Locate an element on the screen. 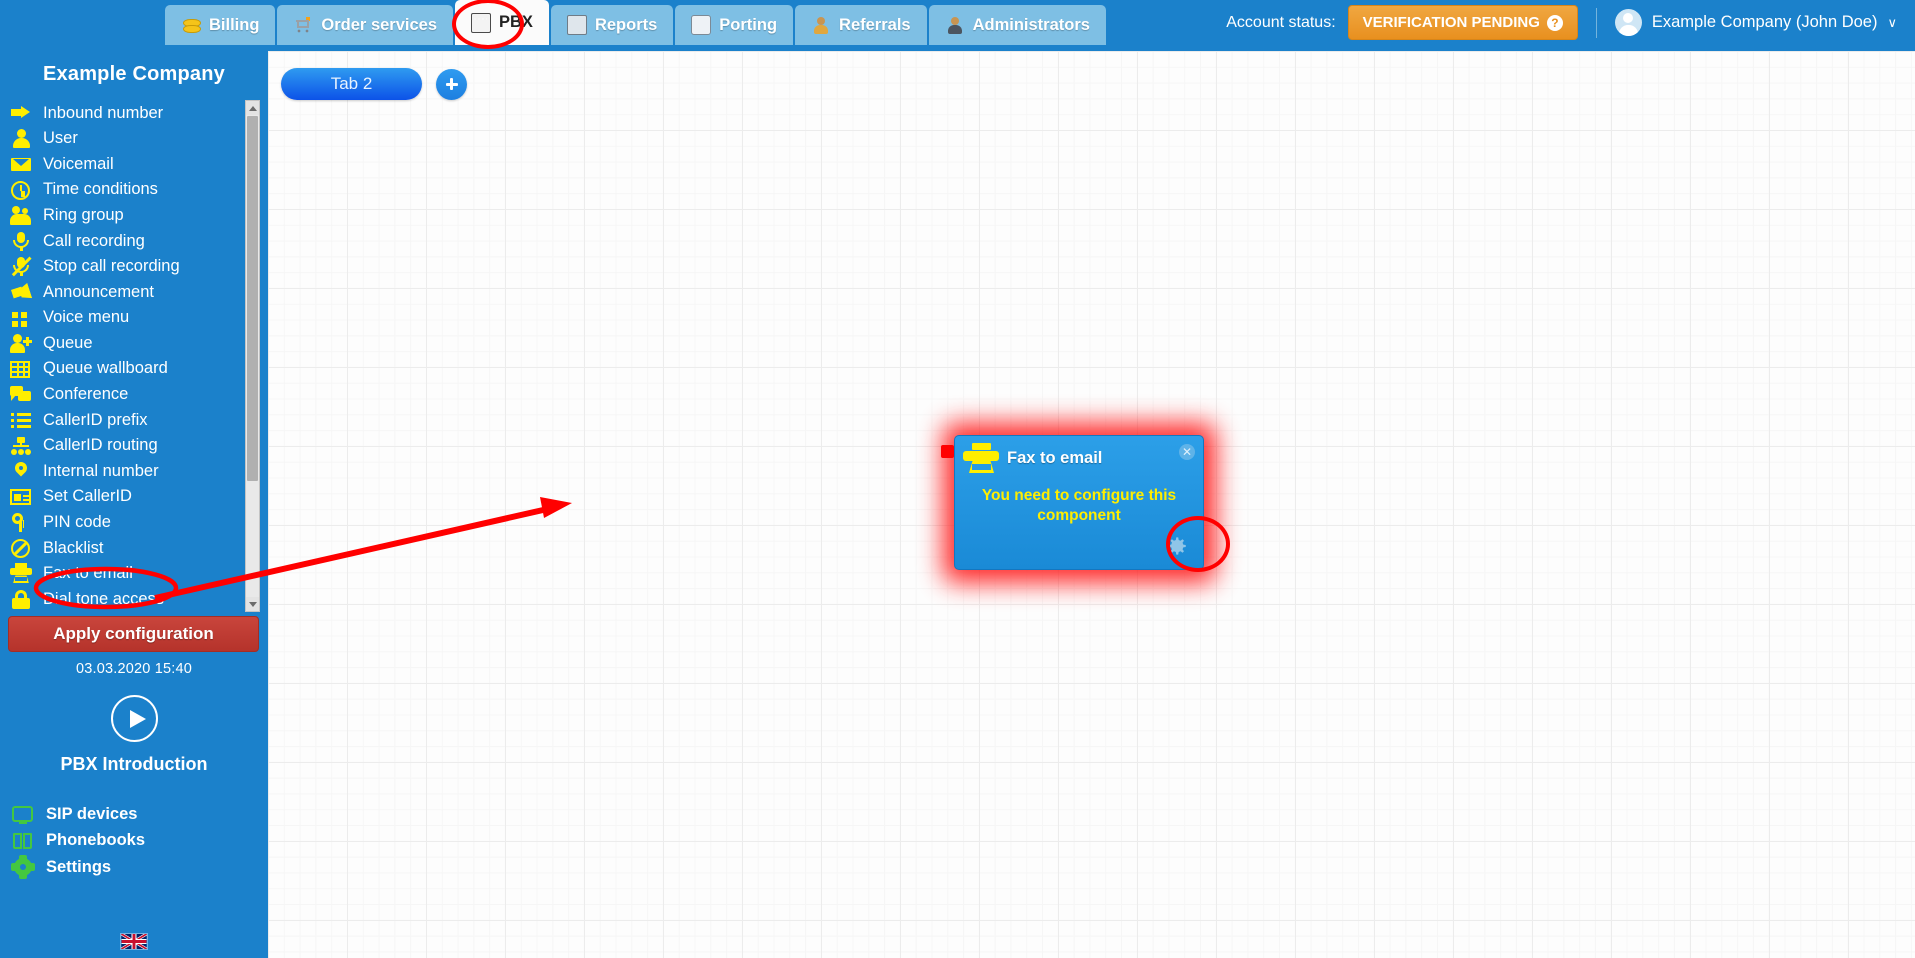 This screenshot has height=958, width=1915. table-grid-icon is located at coordinates (21, 369).